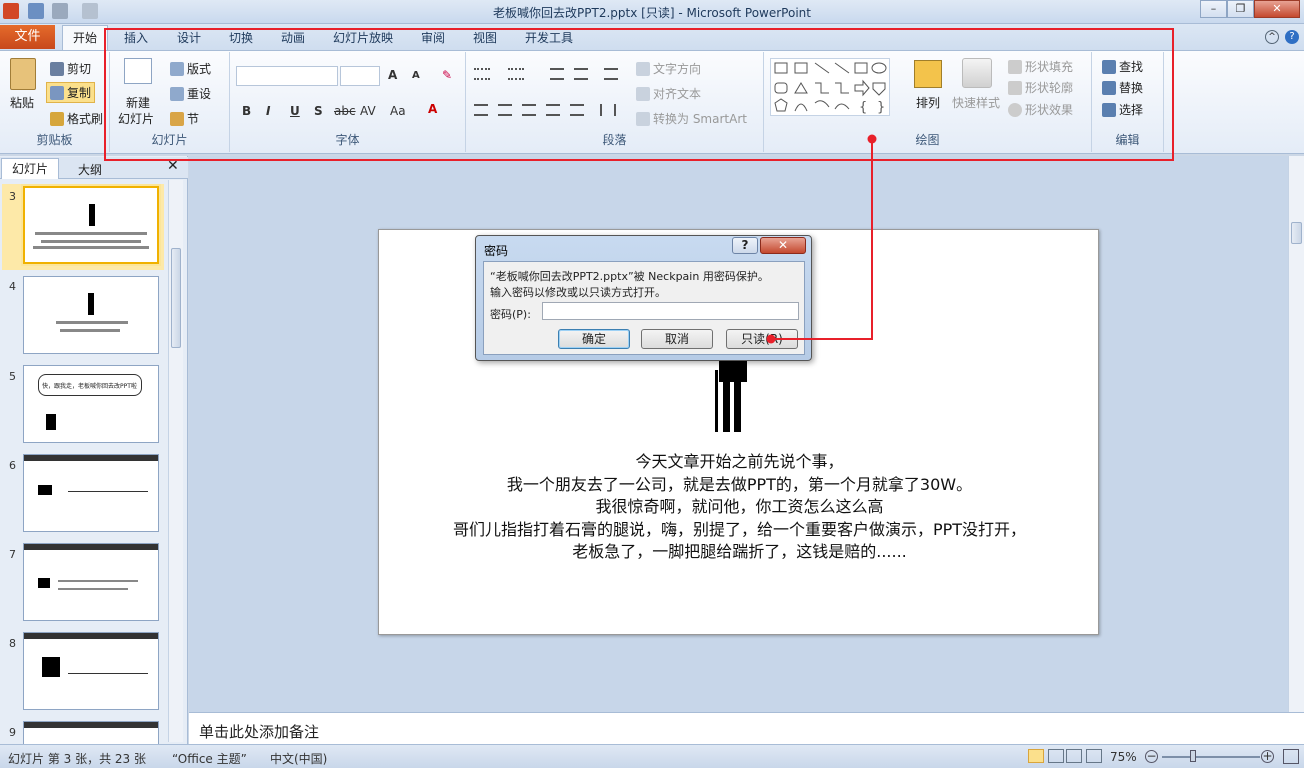 This screenshot has width=1304, height=768. I want to click on panel-scroll-thumb, so click(176, 298).